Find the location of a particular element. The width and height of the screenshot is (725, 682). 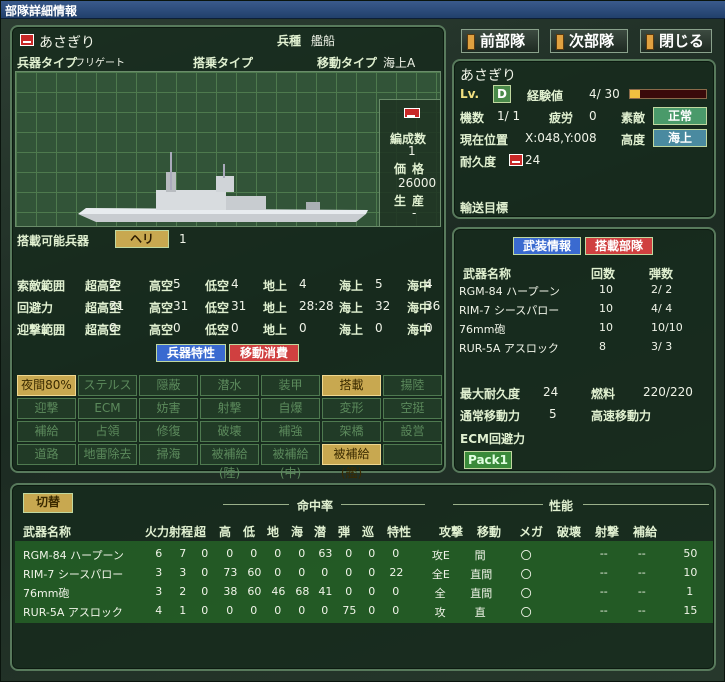

skill-cell: 架橋 is located at coordinates (351, 431).